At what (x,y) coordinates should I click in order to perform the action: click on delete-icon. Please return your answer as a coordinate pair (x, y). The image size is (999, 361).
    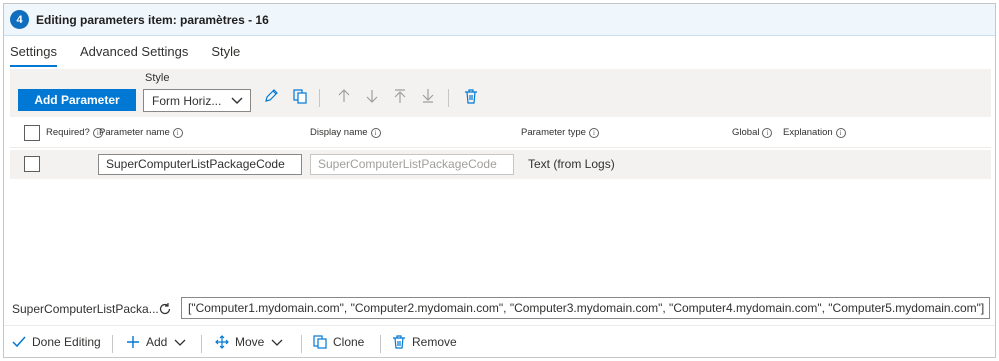
    Looking at the image, I should click on (471, 96).